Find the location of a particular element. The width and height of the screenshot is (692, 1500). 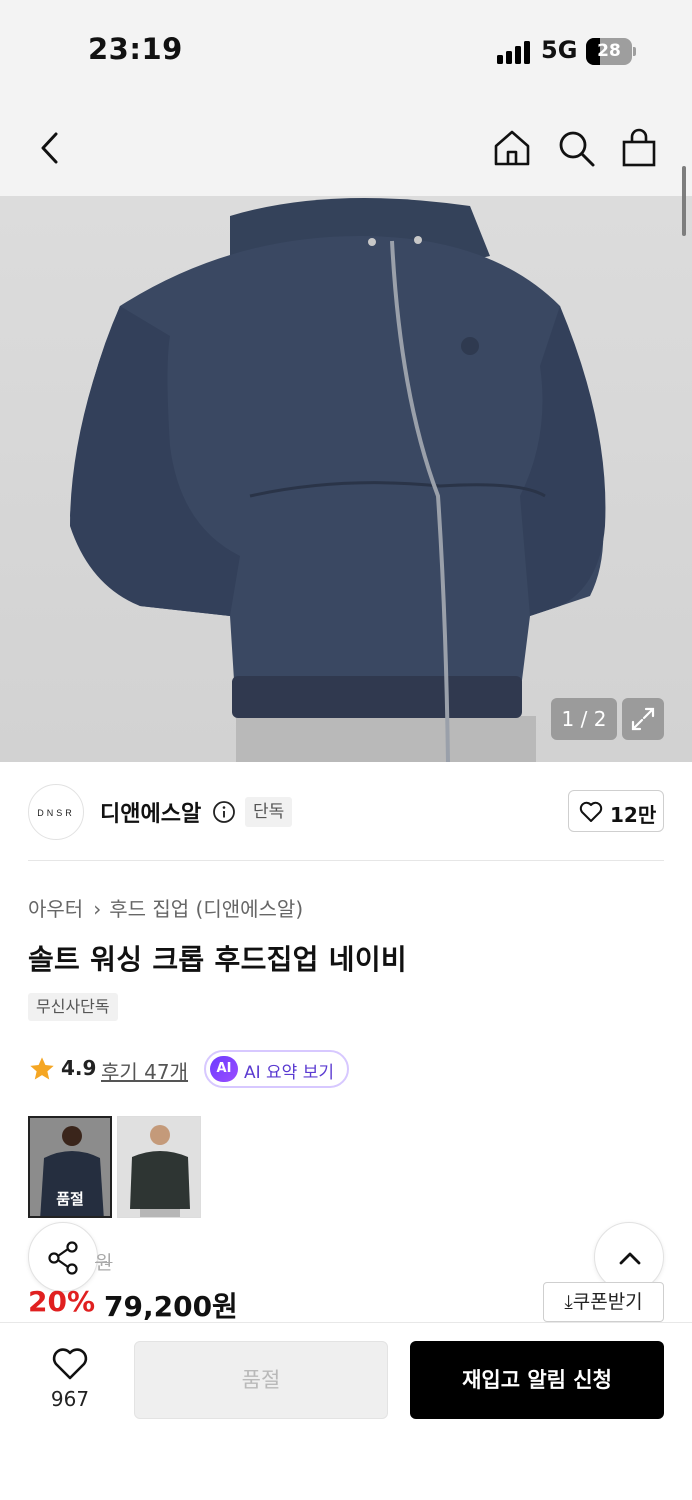

top-nav is located at coordinates (346, 148).